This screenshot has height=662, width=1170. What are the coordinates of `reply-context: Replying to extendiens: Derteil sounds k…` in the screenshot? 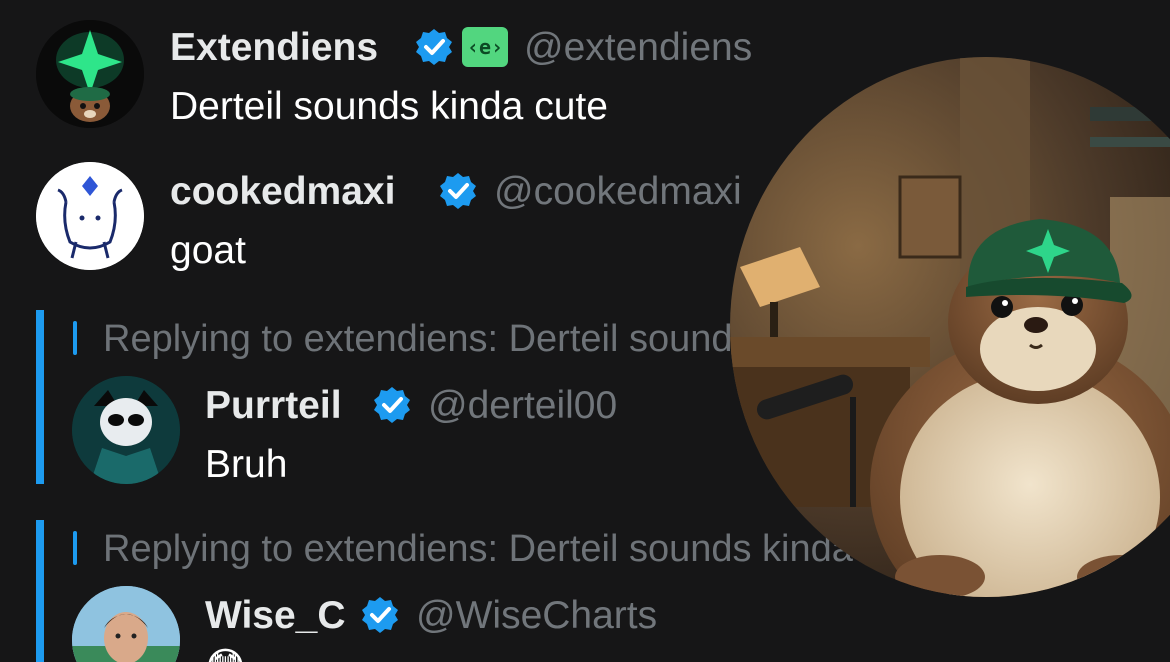 It's located at (519, 549).